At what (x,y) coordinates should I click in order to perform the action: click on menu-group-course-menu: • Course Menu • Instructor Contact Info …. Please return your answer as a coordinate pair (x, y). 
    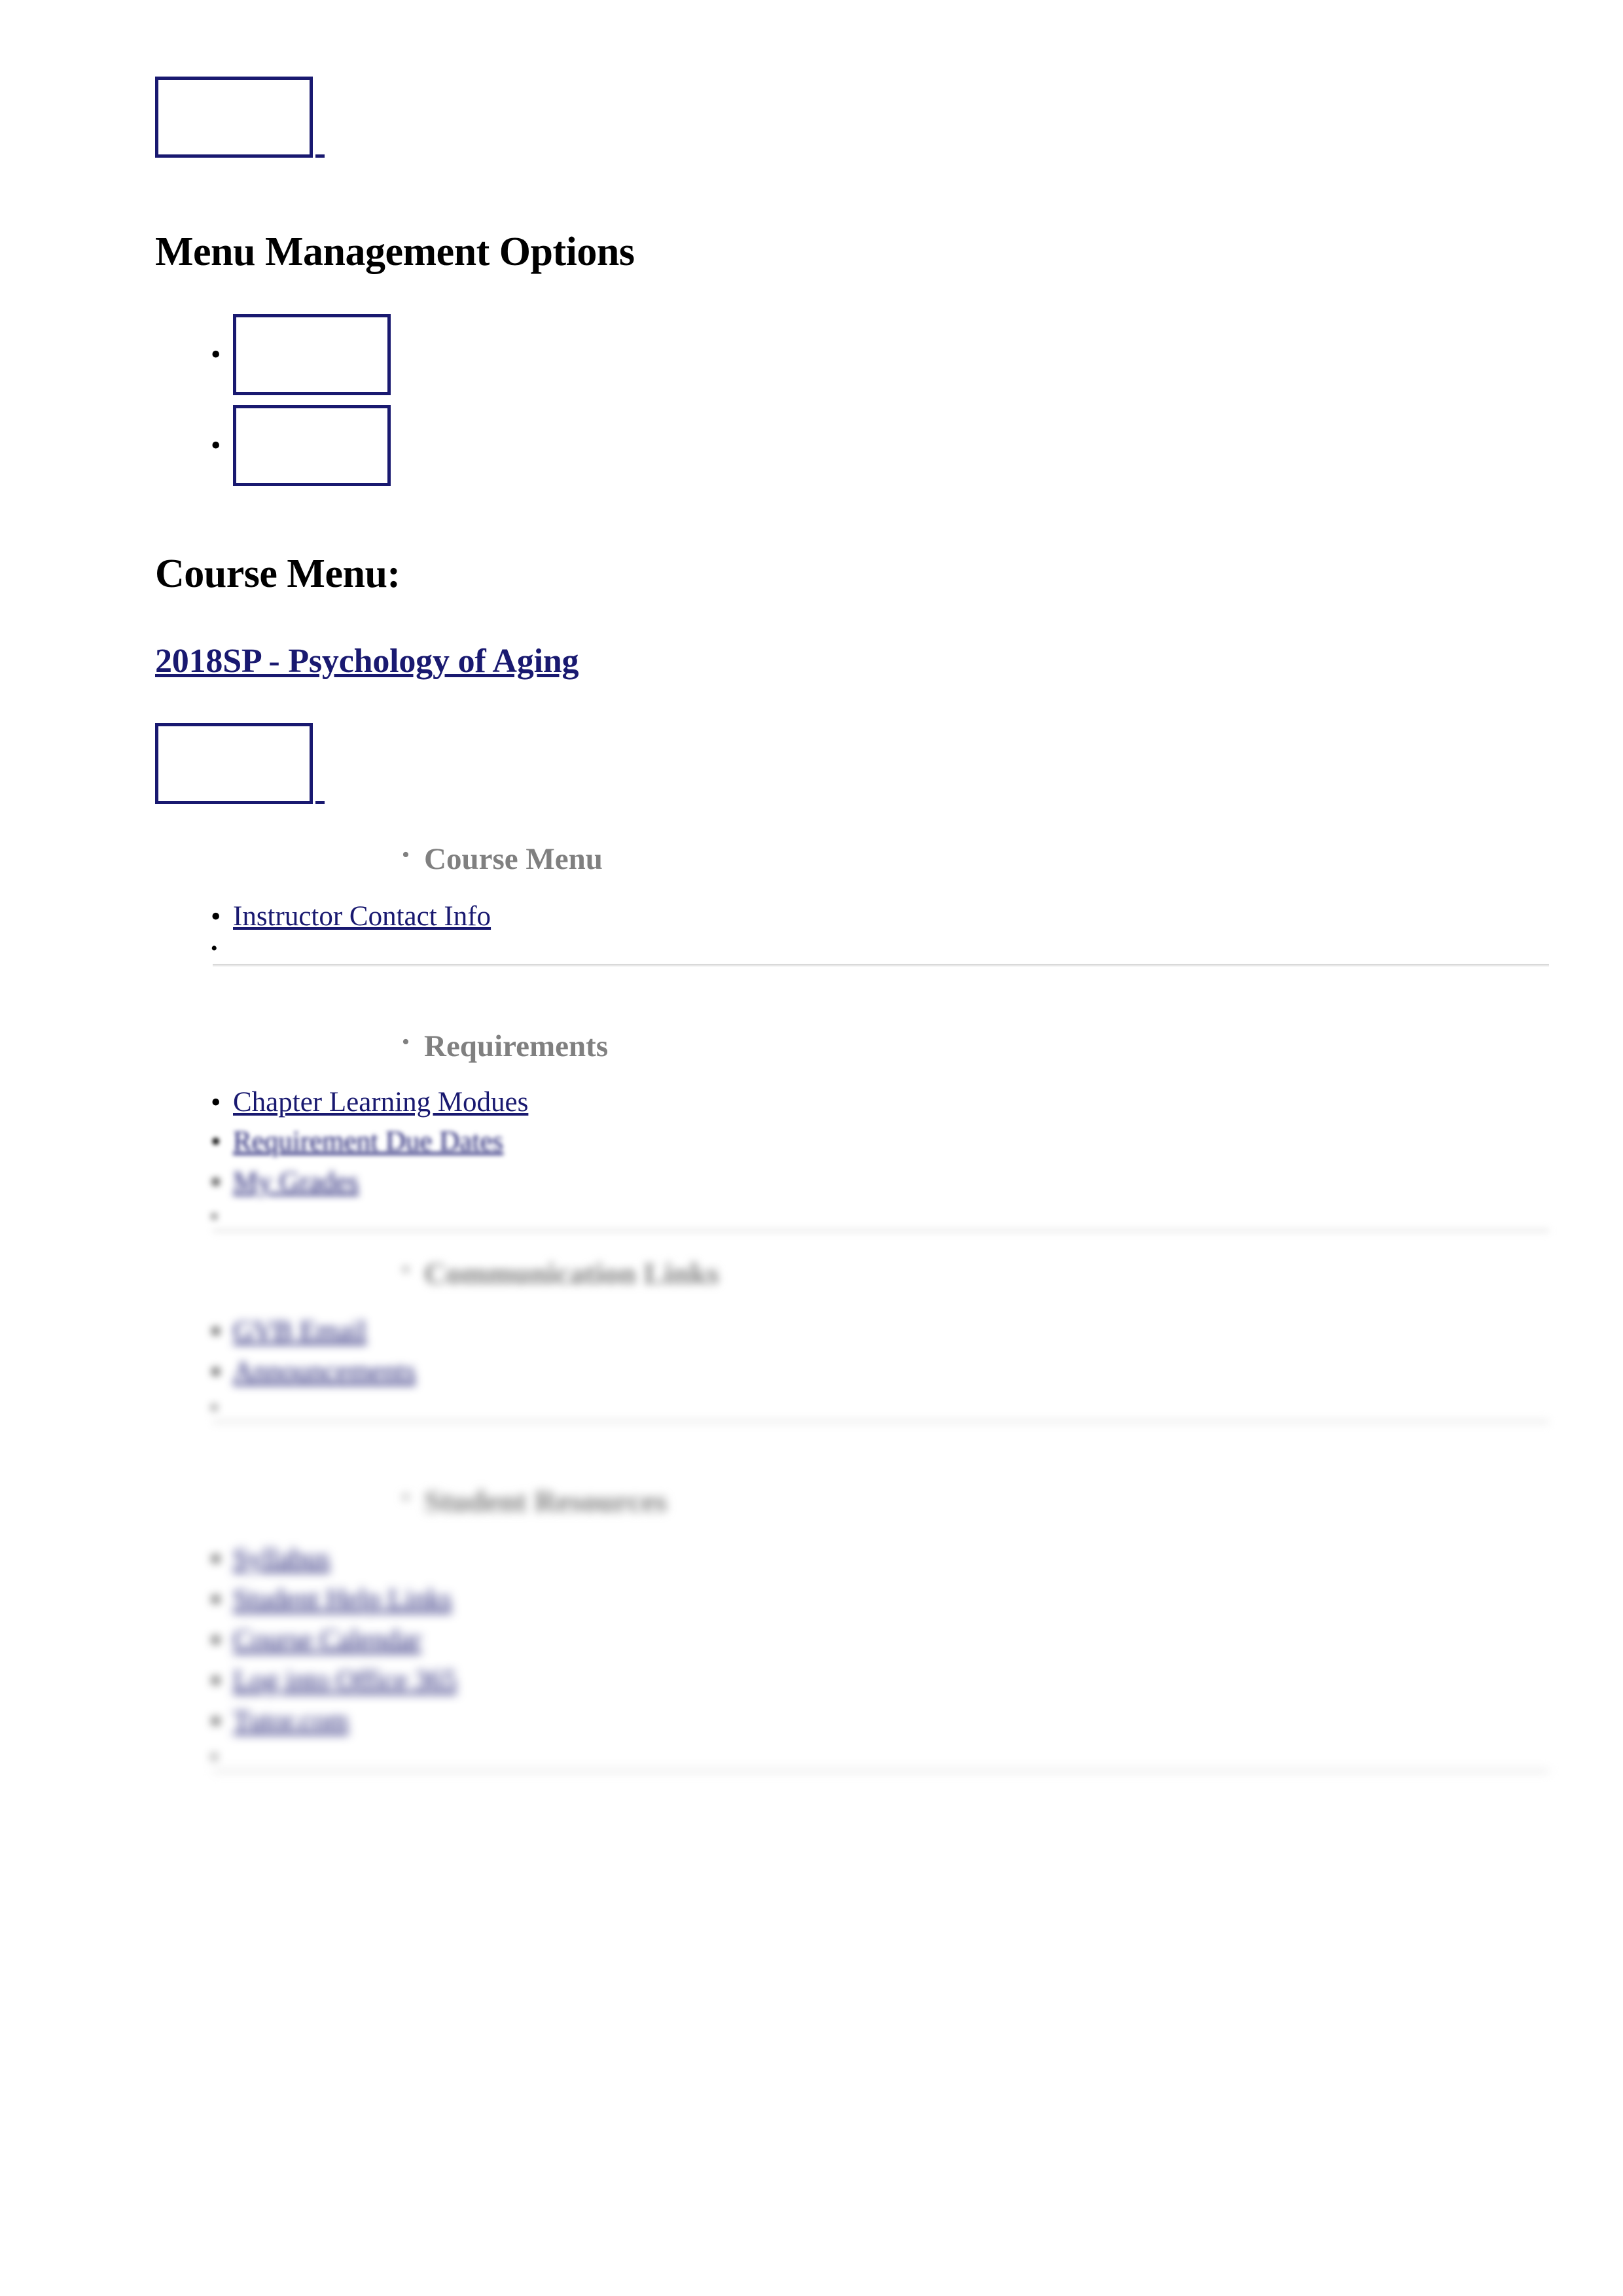
    Looking at the image, I should click on (811, 905).